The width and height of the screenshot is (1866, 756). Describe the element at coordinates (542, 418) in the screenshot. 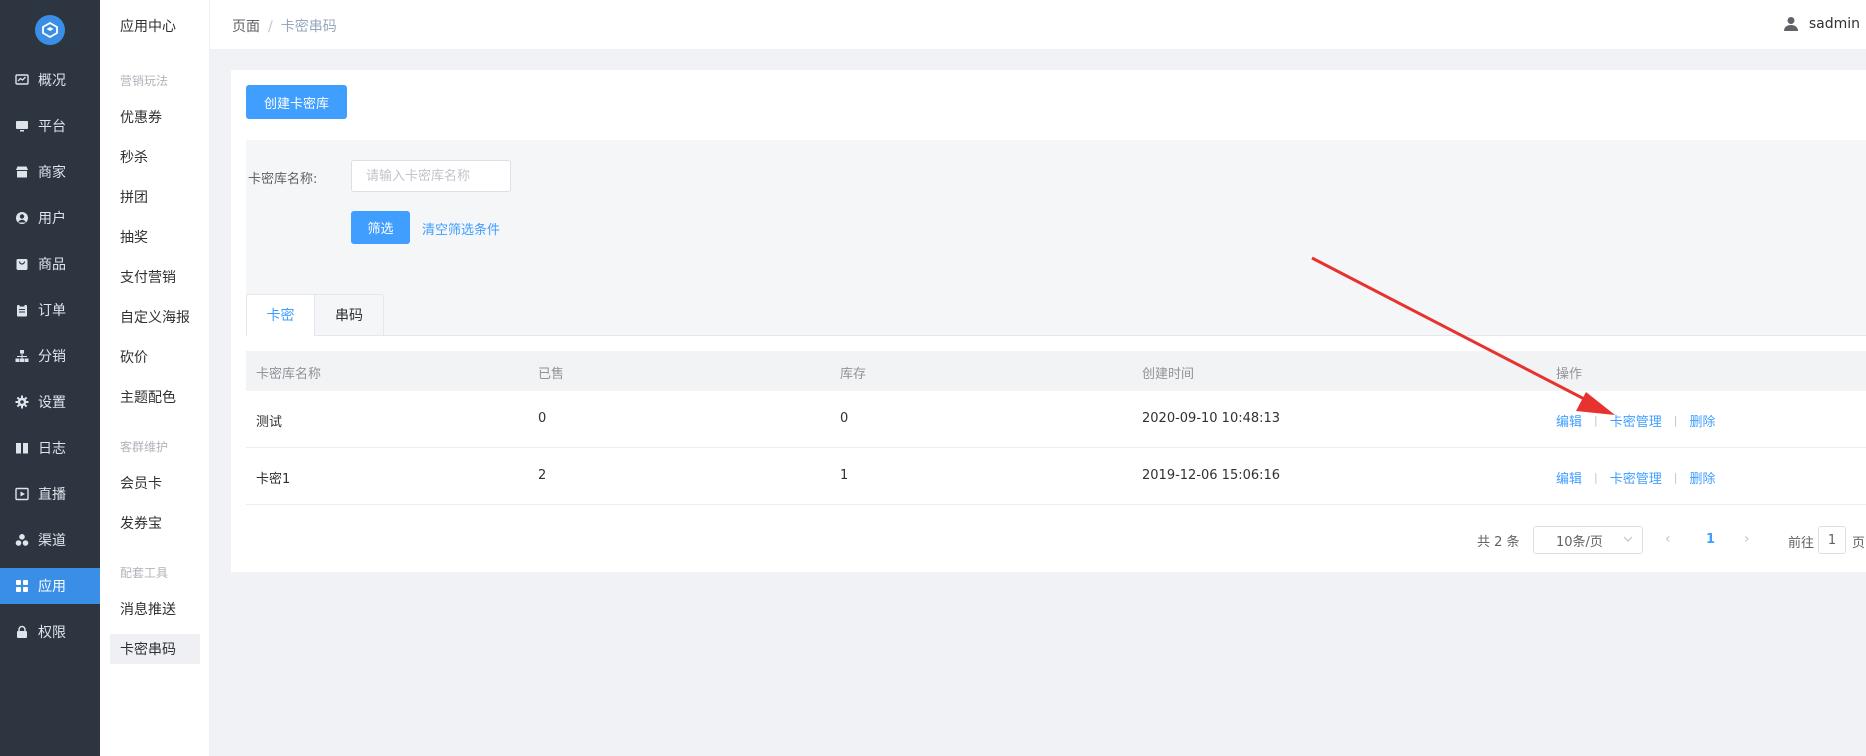

I see `cell-sold: 0` at that location.